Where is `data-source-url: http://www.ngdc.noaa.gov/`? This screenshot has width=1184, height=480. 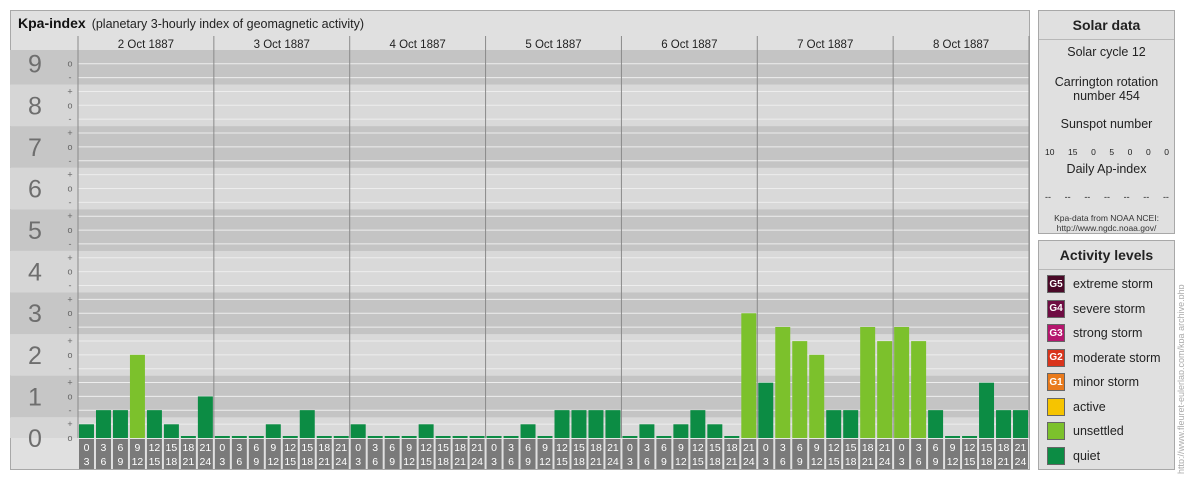 data-source-url: http://www.ngdc.noaa.gov/ is located at coordinates (1106, 228).